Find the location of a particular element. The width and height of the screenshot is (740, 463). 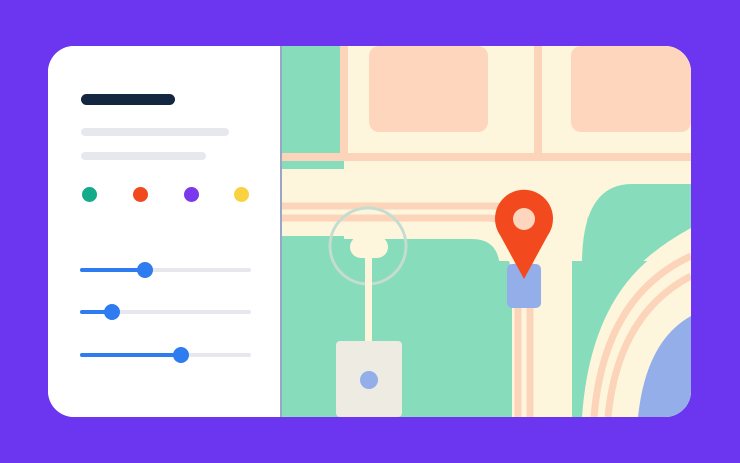

color-option-orange-red is located at coordinates (140, 194).